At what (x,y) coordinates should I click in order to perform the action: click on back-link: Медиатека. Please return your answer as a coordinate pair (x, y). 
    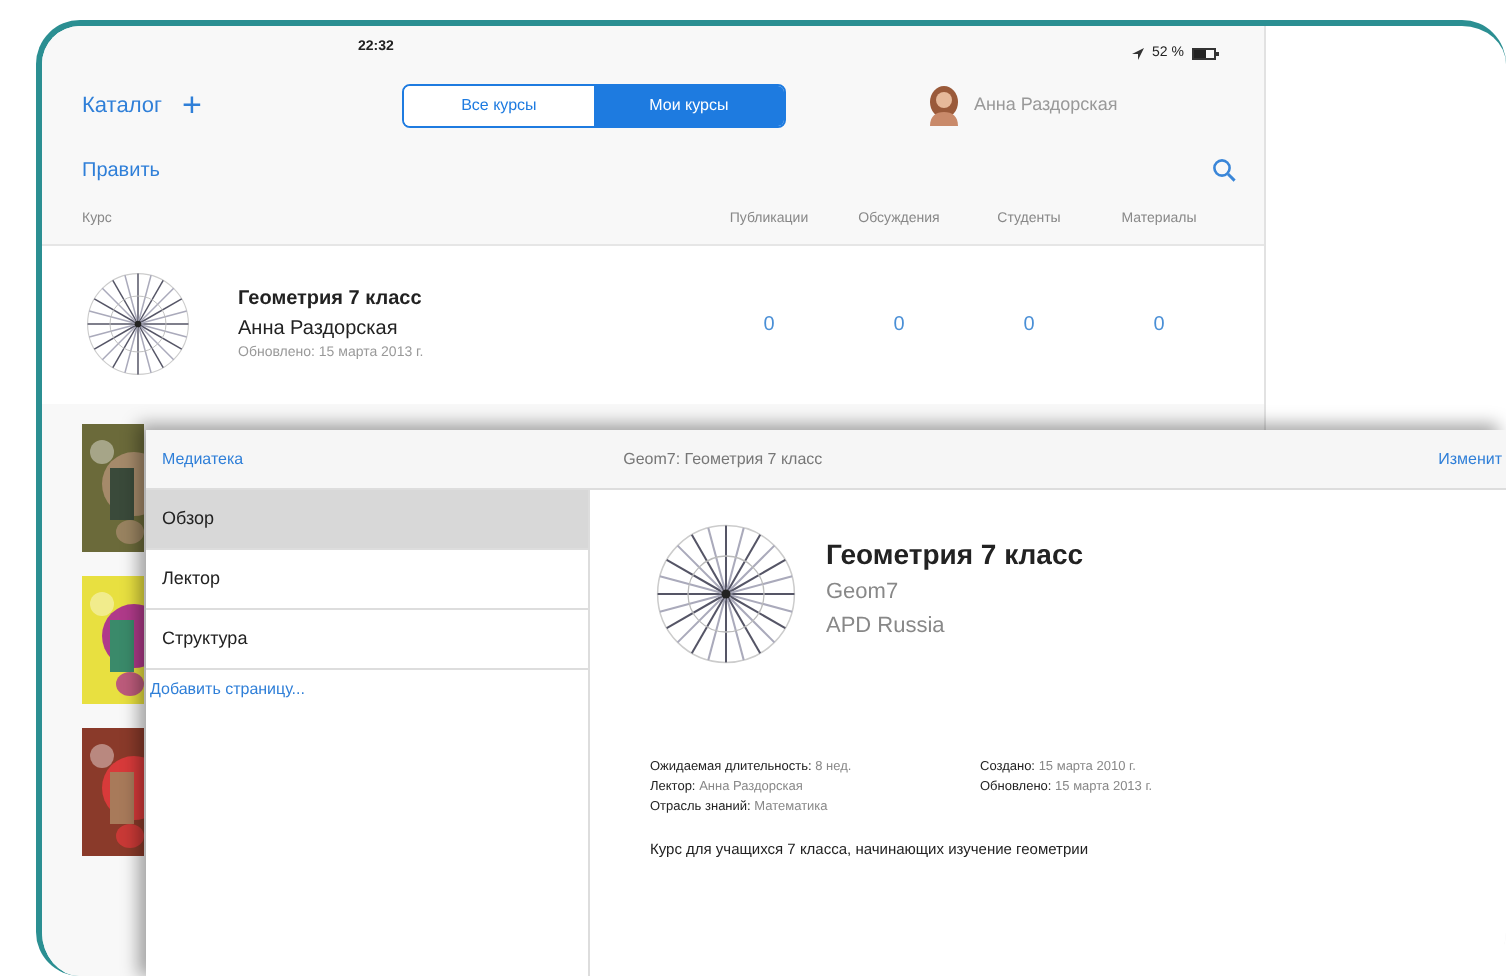
    Looking at the image, I should click on (203, 459).